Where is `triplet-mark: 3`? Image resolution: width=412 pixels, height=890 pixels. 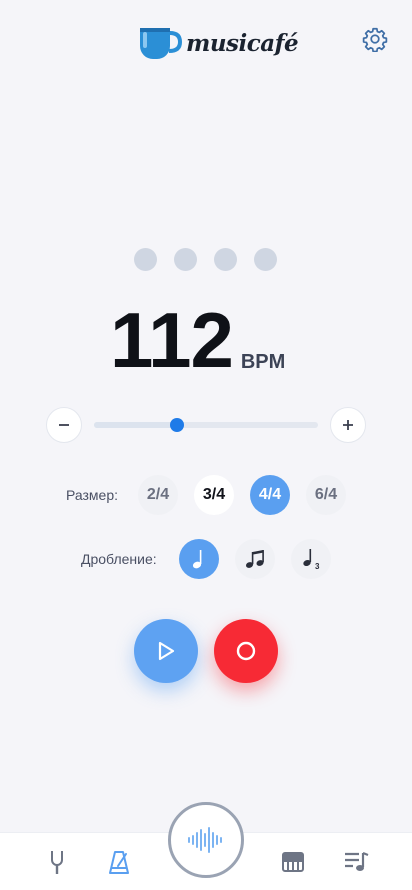
triplet-mark: 3 is located at coordinates (317, 566).